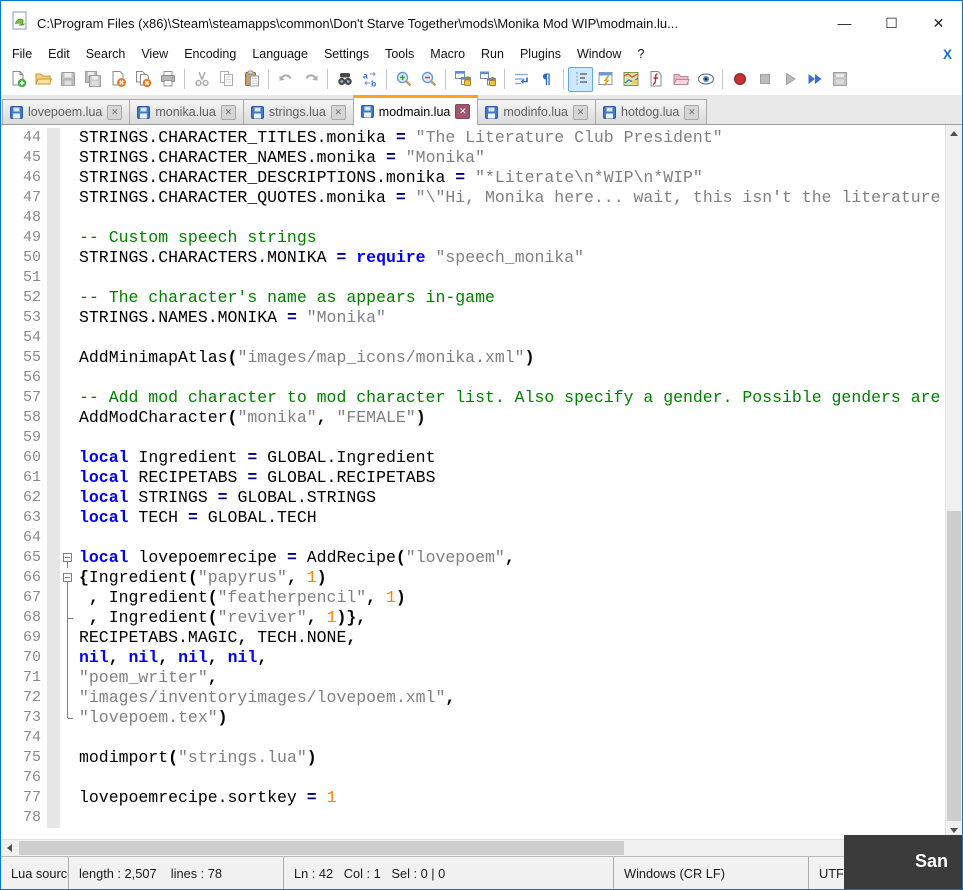 Image resolution: width=963 pixels, height=890 pixels. Describe the element at coordinates (310, 79) in the screenshot. I see `redo-icon` at that location.